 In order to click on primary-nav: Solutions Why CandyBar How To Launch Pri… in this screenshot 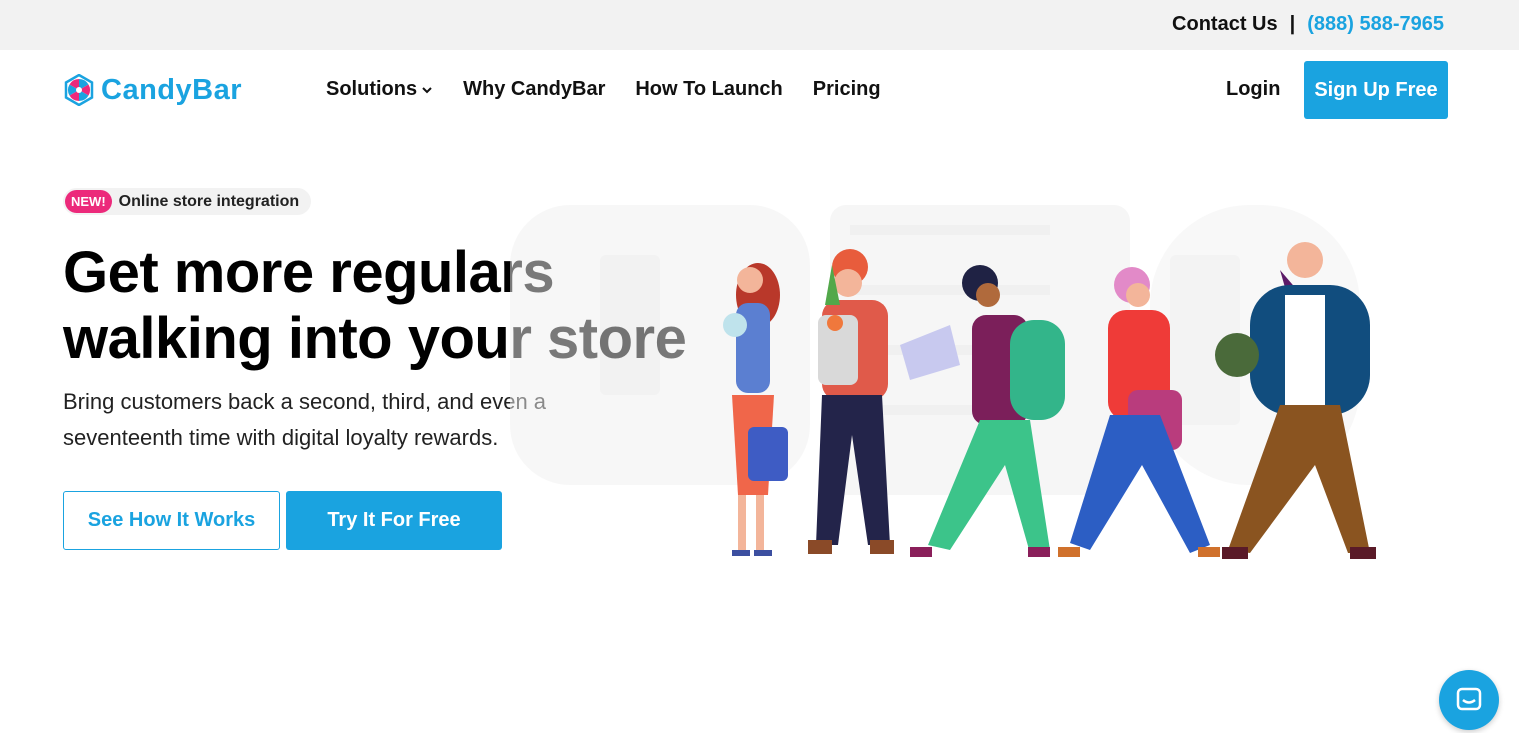, I will do `click(603, 89)`.